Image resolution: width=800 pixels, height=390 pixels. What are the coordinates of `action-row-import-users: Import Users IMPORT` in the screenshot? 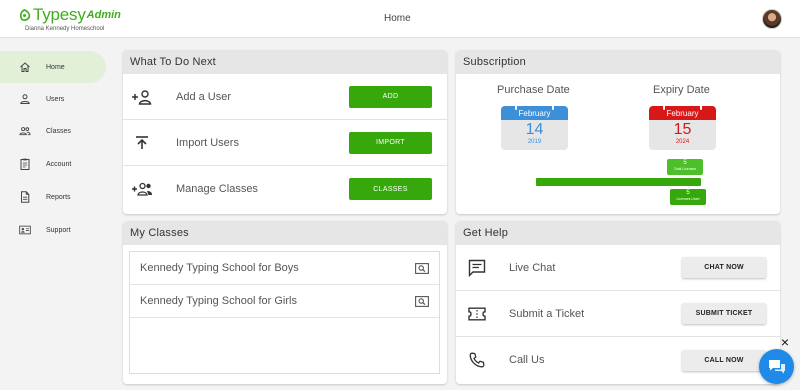 It's located at (285, 143).